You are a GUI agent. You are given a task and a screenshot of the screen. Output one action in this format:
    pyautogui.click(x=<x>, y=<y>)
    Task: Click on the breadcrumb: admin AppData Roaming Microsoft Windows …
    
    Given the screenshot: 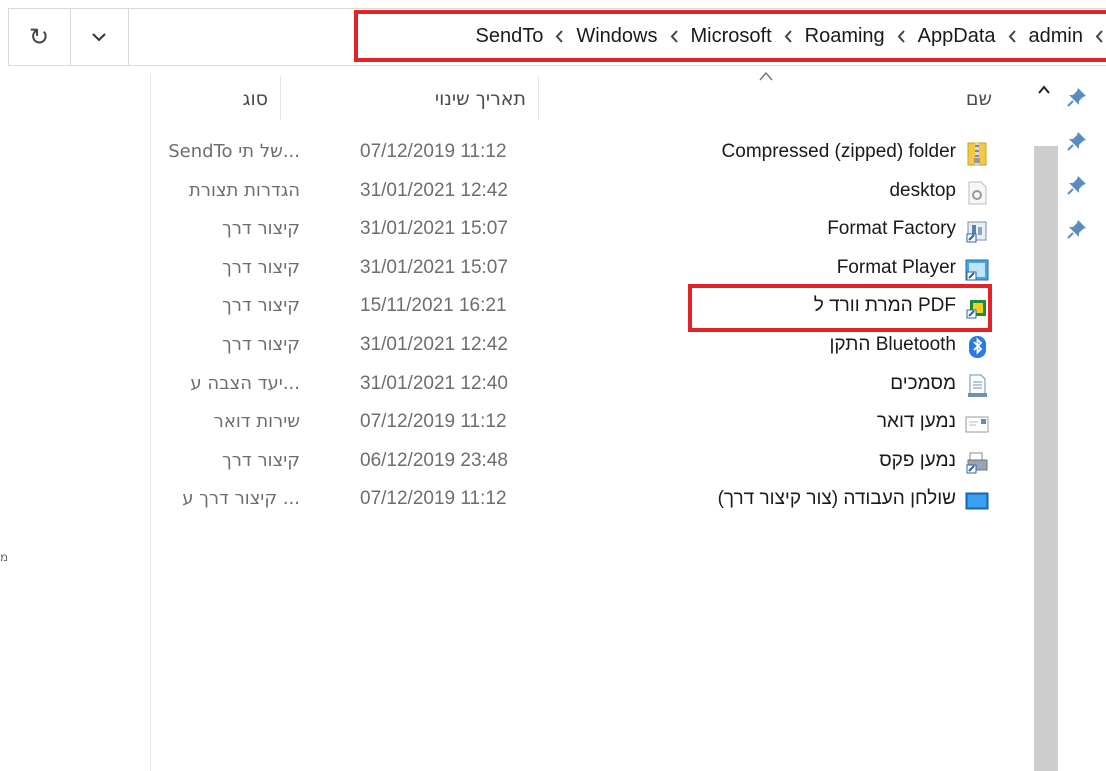 What is the action you would take?
    pyautogui.click(x=730, y=36)
    